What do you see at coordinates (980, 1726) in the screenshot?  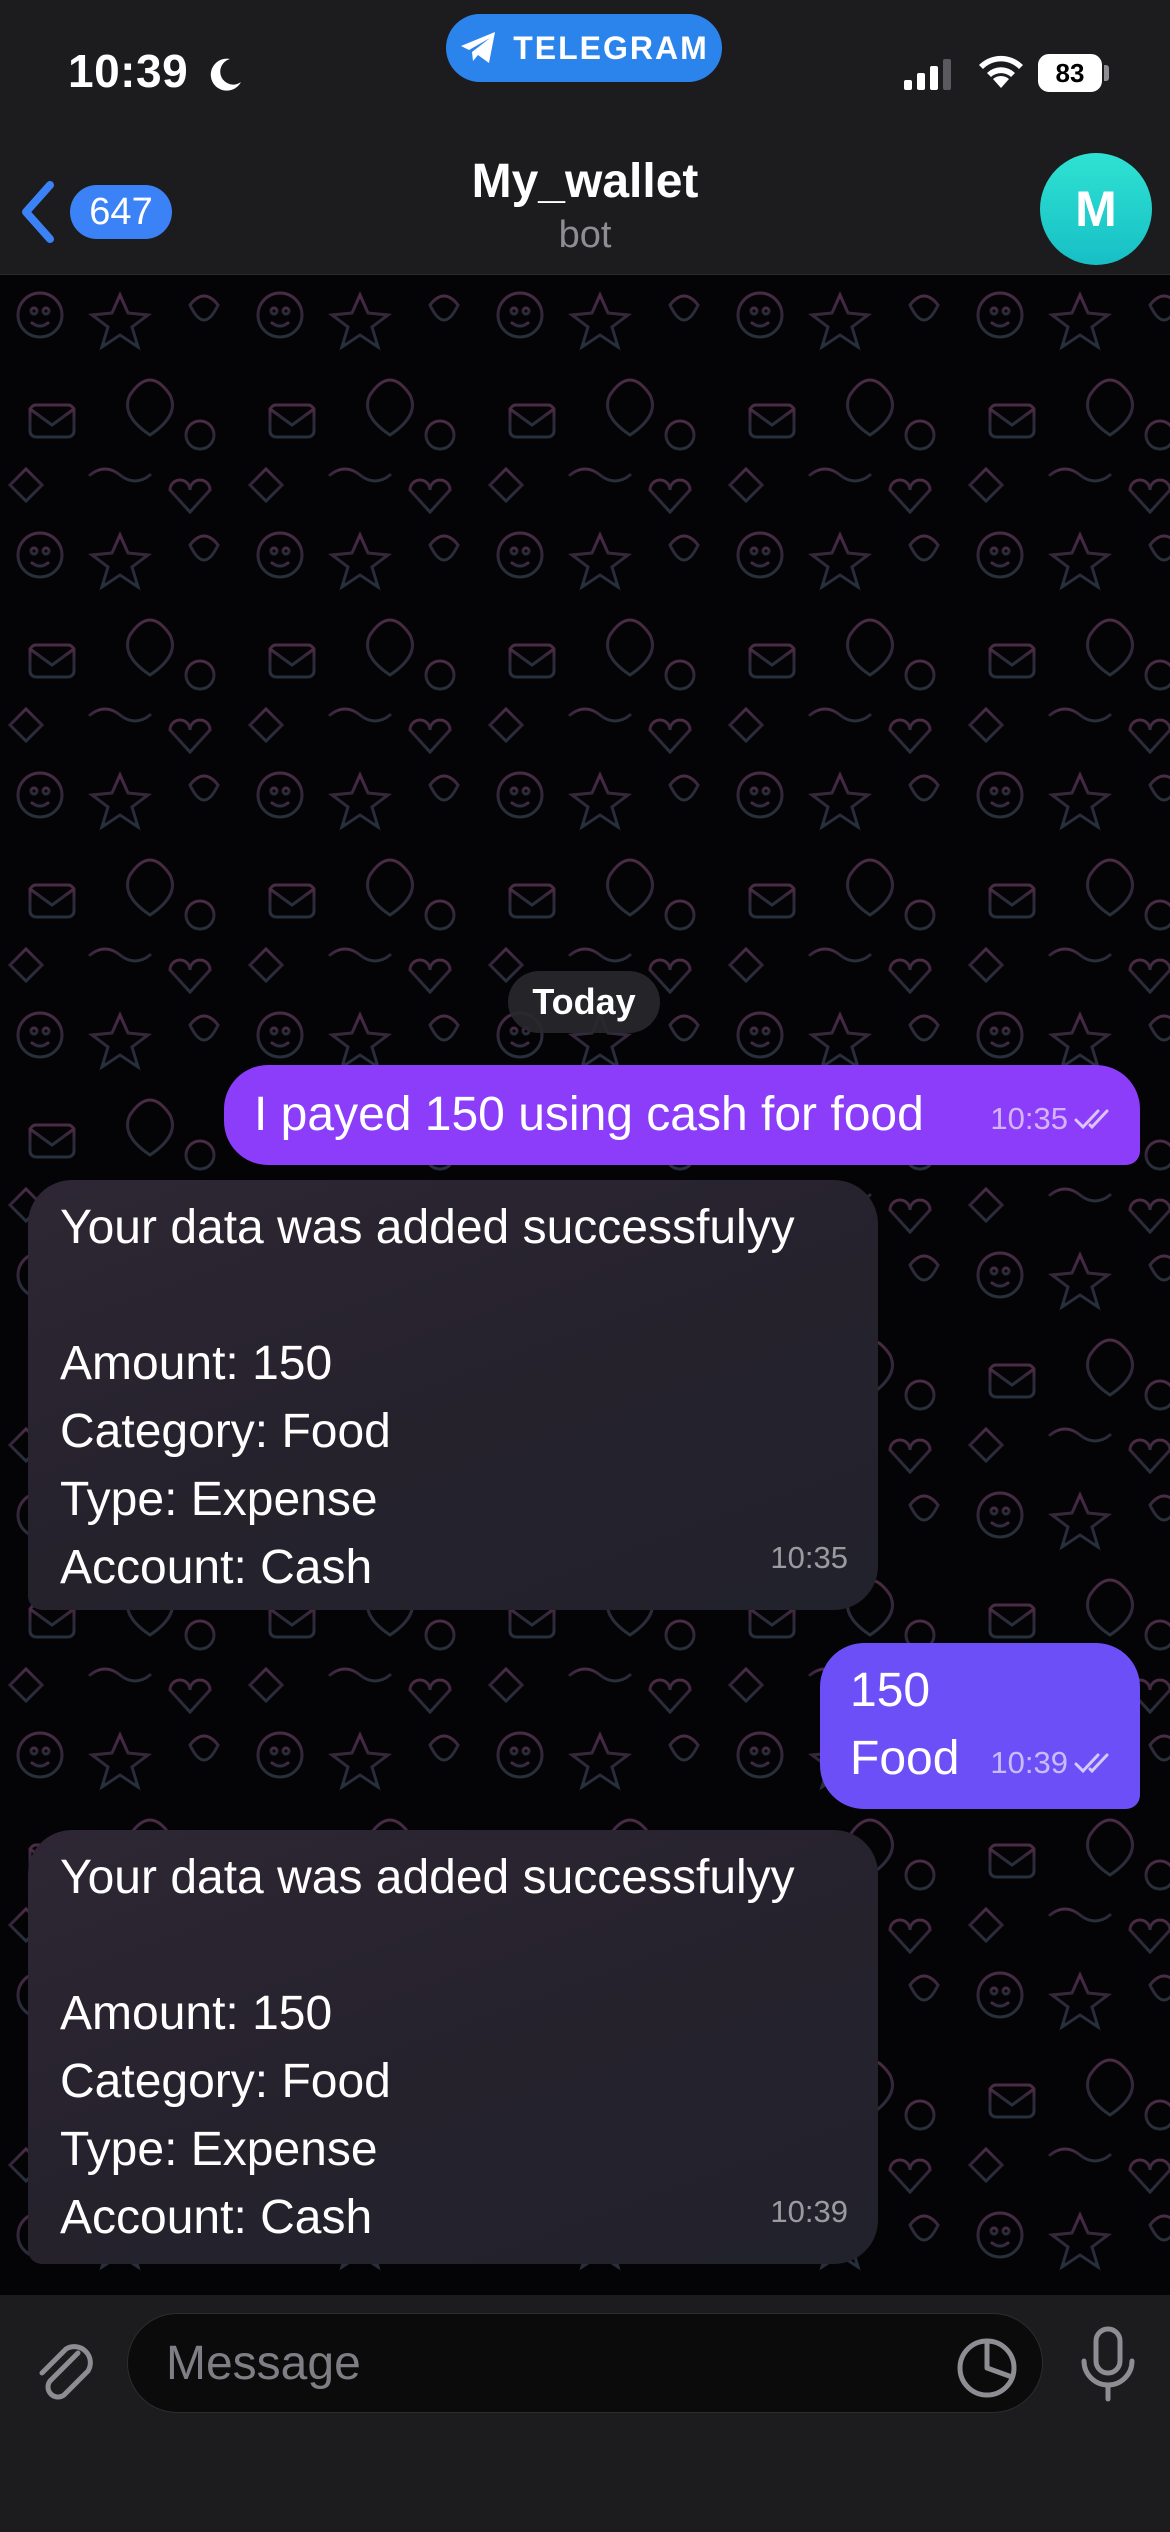 I see `outgoing-message: 150 Food 10:39` at bounding box center [980, 1726].